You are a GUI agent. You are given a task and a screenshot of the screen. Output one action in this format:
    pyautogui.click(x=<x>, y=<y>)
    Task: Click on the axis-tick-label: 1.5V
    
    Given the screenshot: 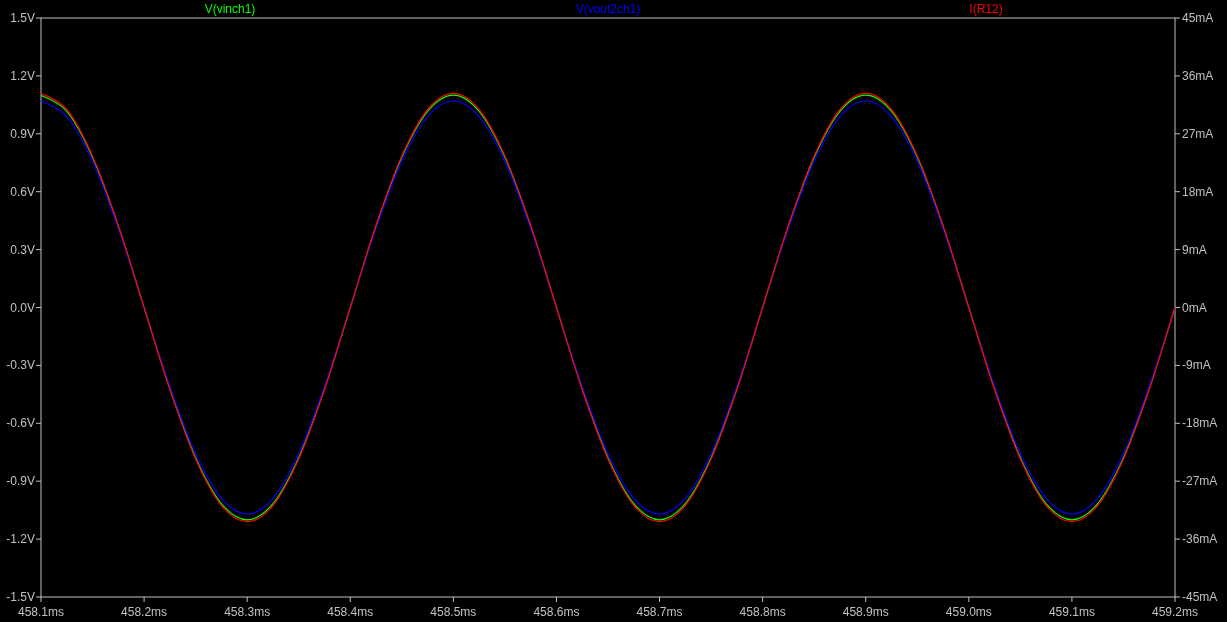 What is the action you would take?
    pyautogui.click(x=22, y=18)
    